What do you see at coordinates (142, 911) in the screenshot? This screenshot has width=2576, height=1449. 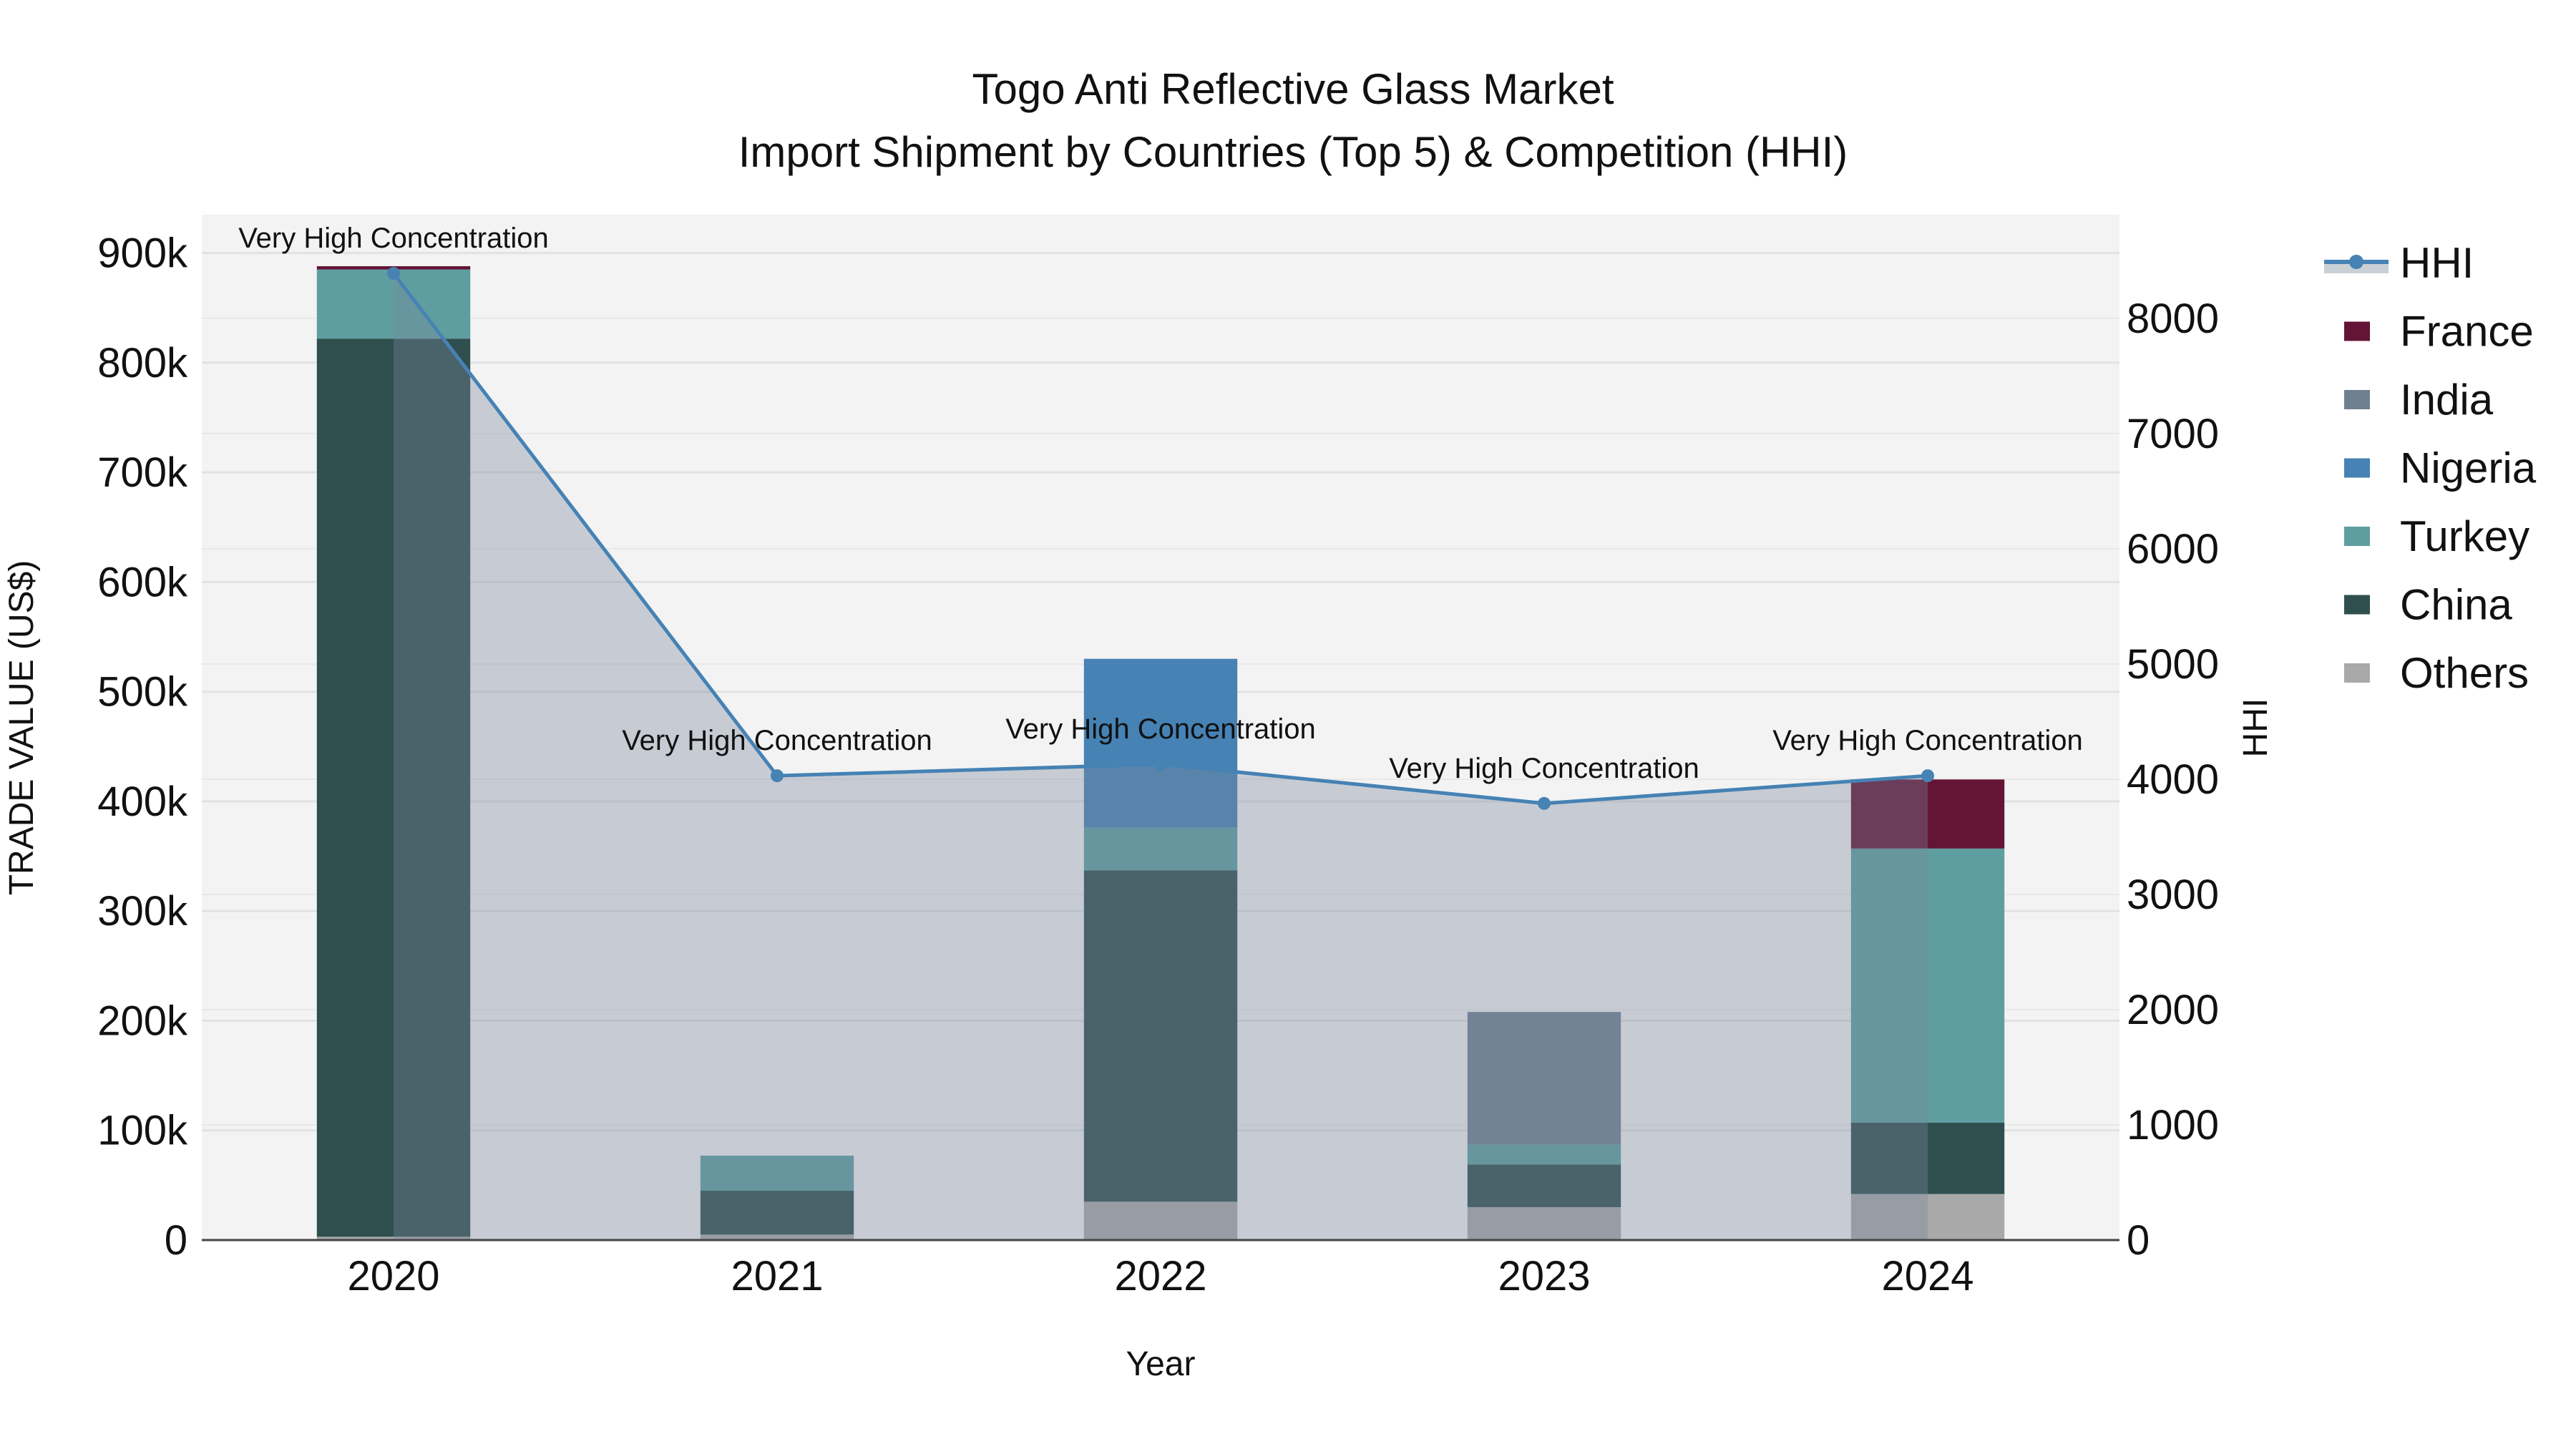 I see `y-tick-label: 300k` at bounding box center [142, 911].